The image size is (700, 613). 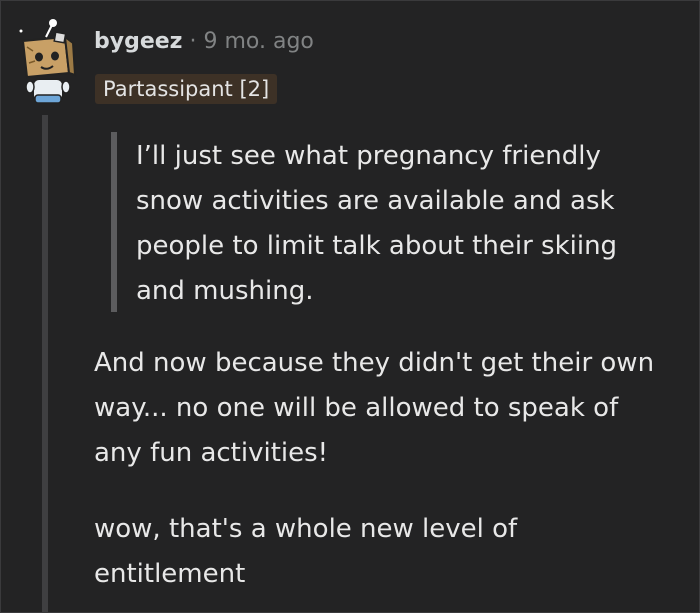 I want to click on blockquote-bar, so click(x=114, y=222).